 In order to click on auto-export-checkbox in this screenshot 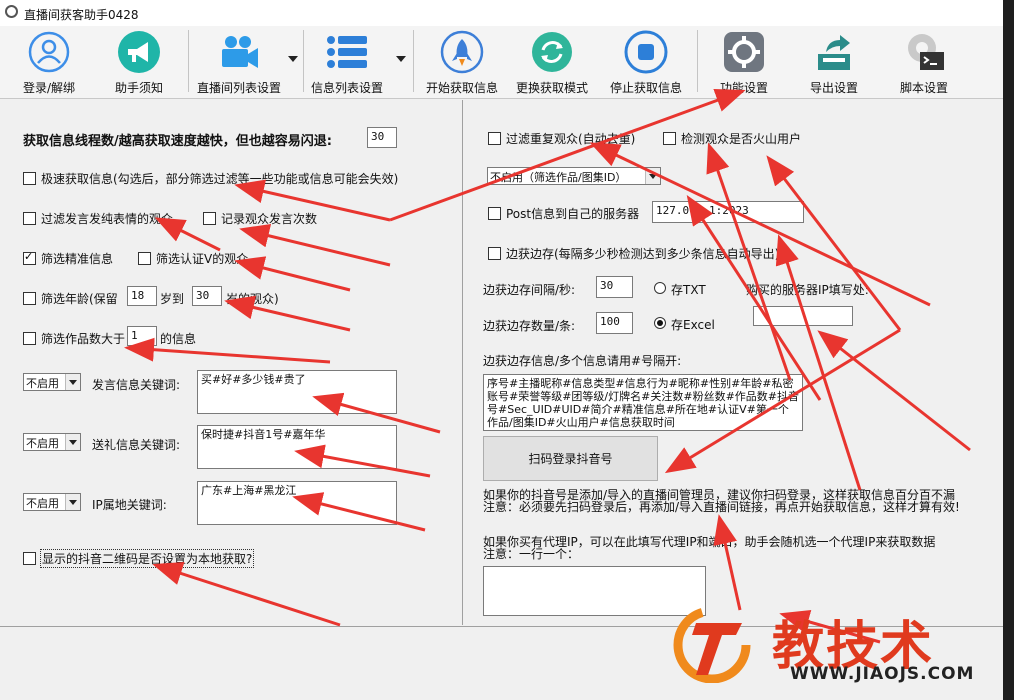, I will do `click(494, 253)`.